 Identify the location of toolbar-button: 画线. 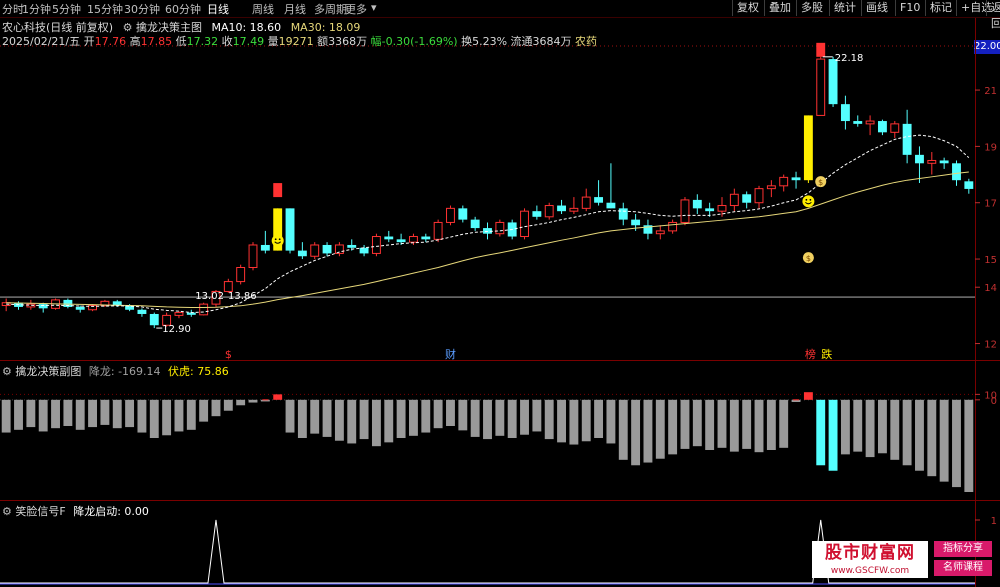
(876, 8).